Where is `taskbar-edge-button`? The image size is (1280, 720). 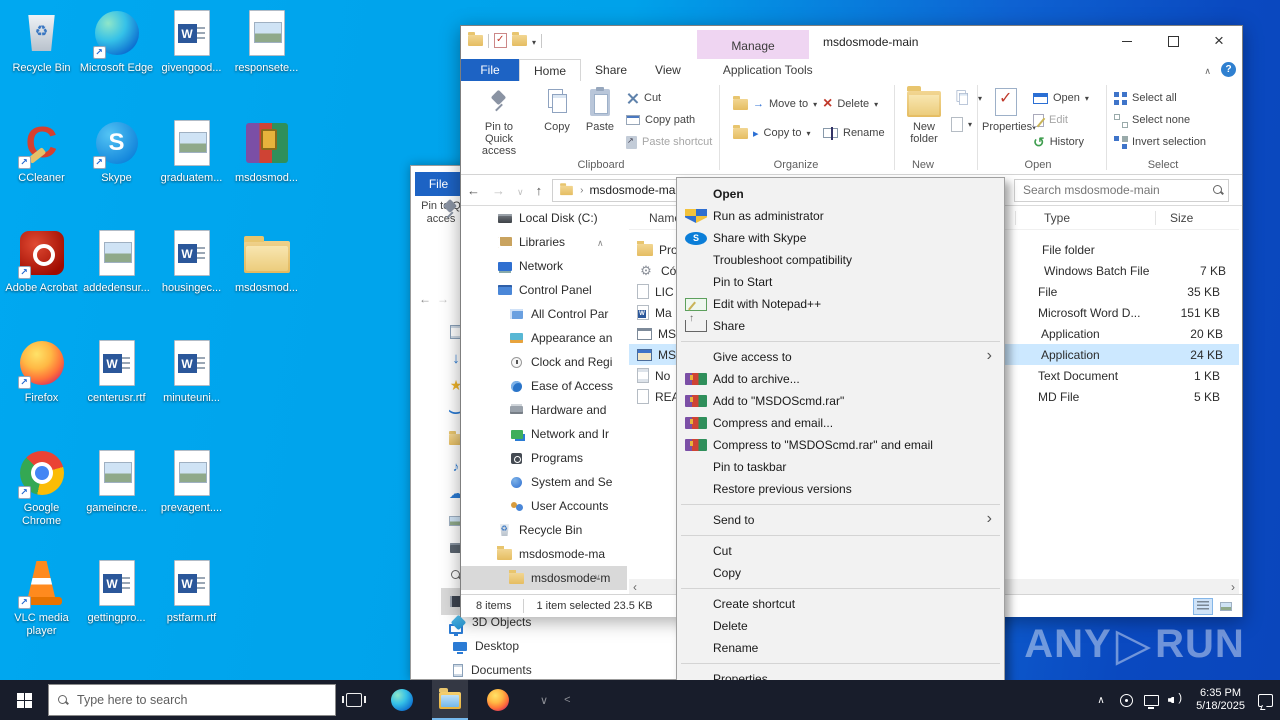 taskbar-edge-button is located at coordinates (402, 700).